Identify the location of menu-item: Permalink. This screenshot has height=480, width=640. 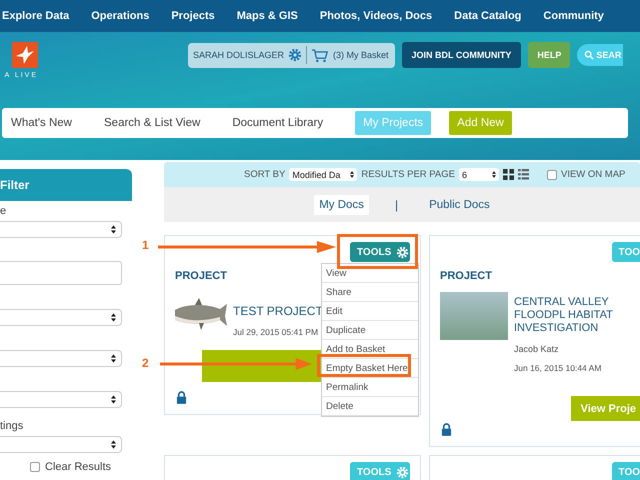
(370, 387).